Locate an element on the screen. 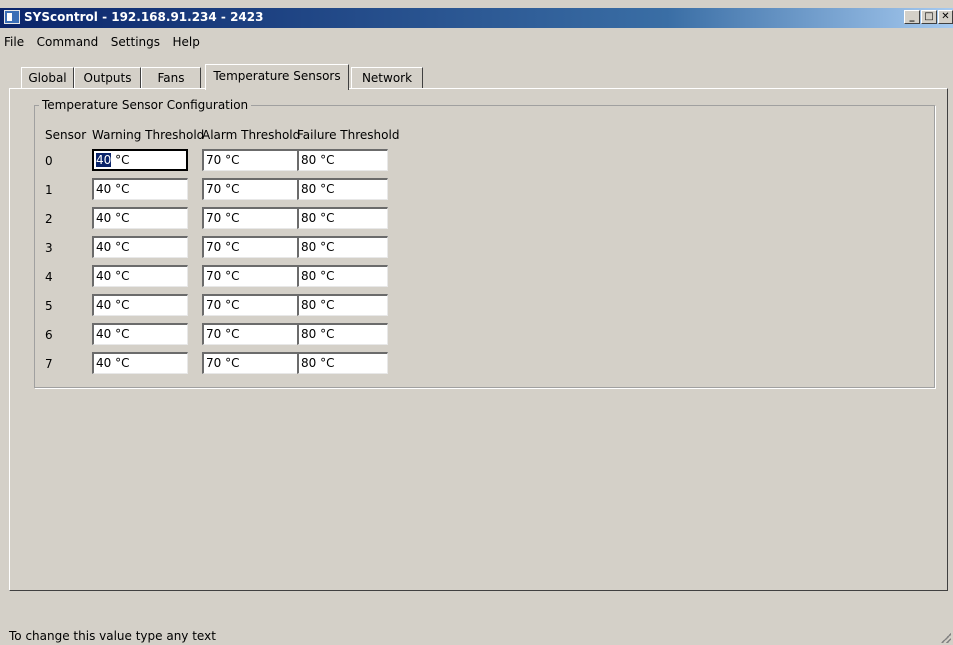 This screenshot has height=645, width=953. sensor-number: 1 is located at coordinates (49, 190).